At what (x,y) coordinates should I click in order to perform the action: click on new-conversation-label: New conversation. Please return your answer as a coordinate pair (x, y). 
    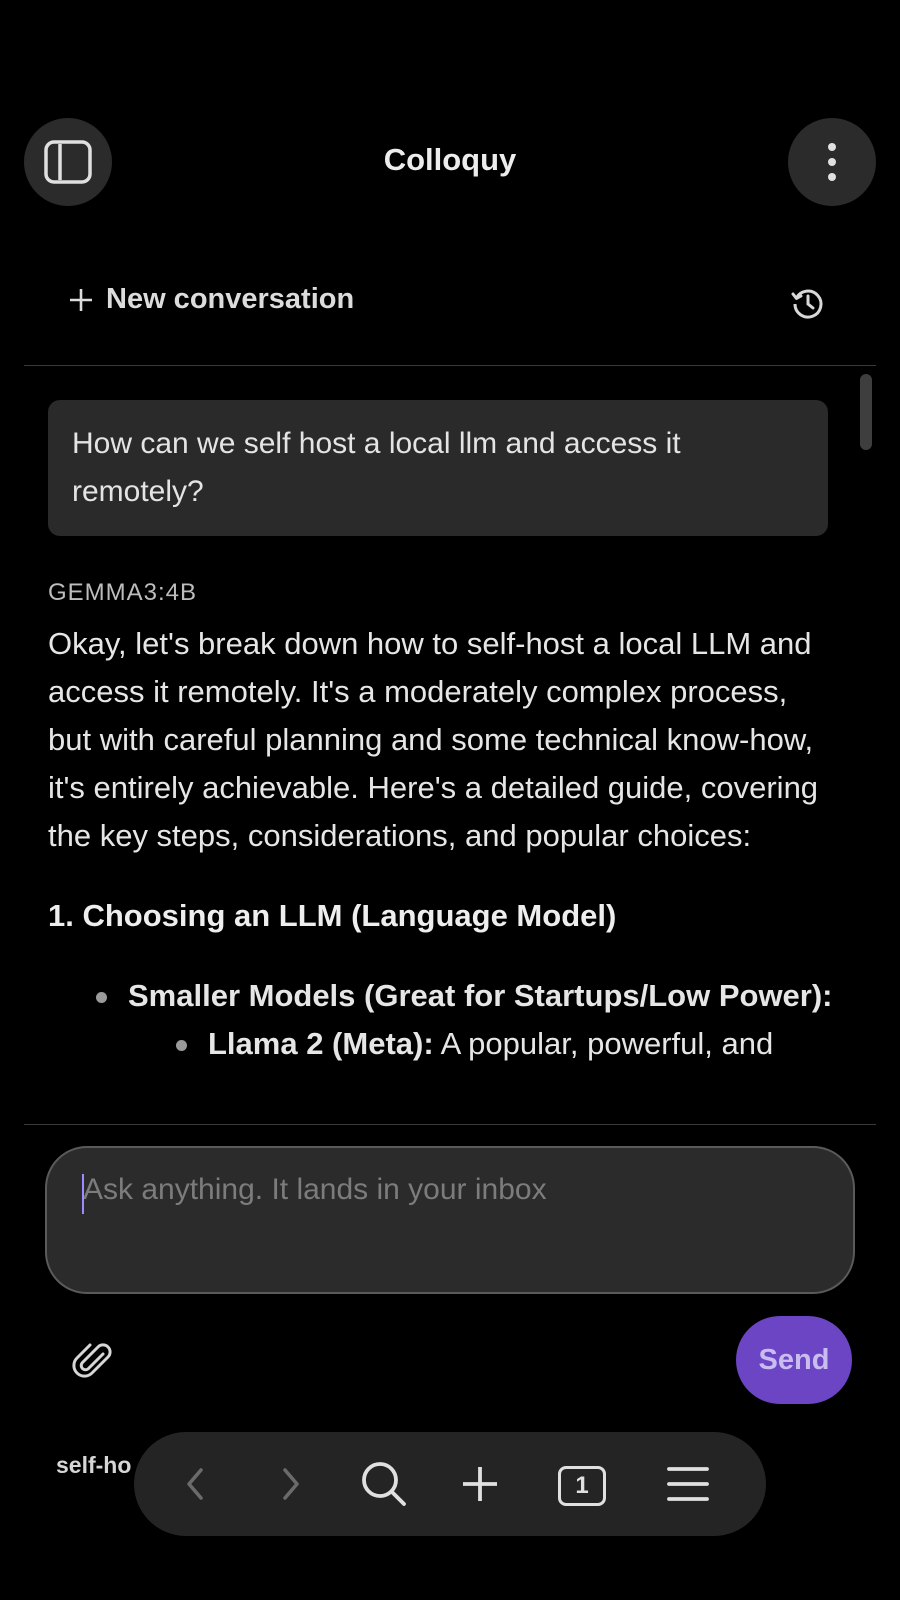
    Looking at the image, I should click on (230, 299).